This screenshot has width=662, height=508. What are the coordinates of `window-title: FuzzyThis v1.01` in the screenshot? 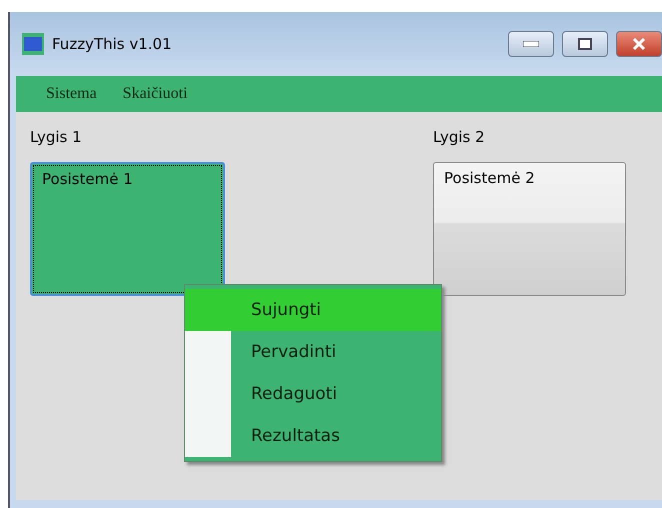 It's located at (112, 44).